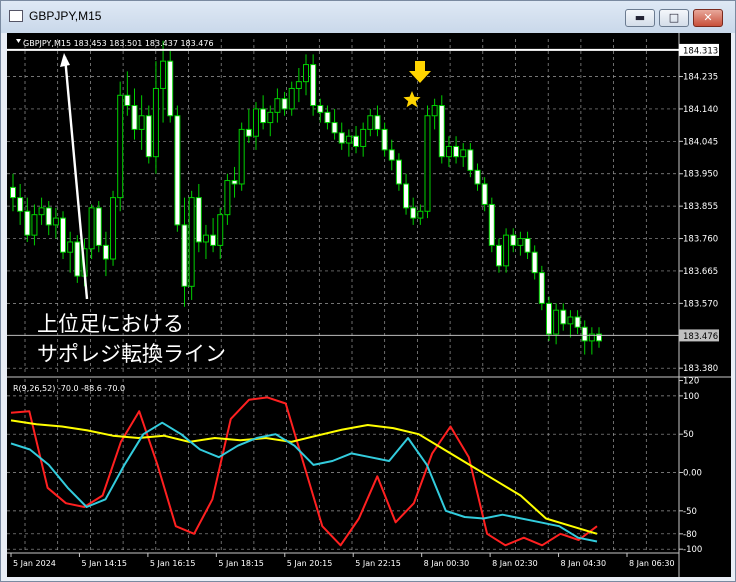  I want to click on price-tick-label: 183.380, so click(700, 369).